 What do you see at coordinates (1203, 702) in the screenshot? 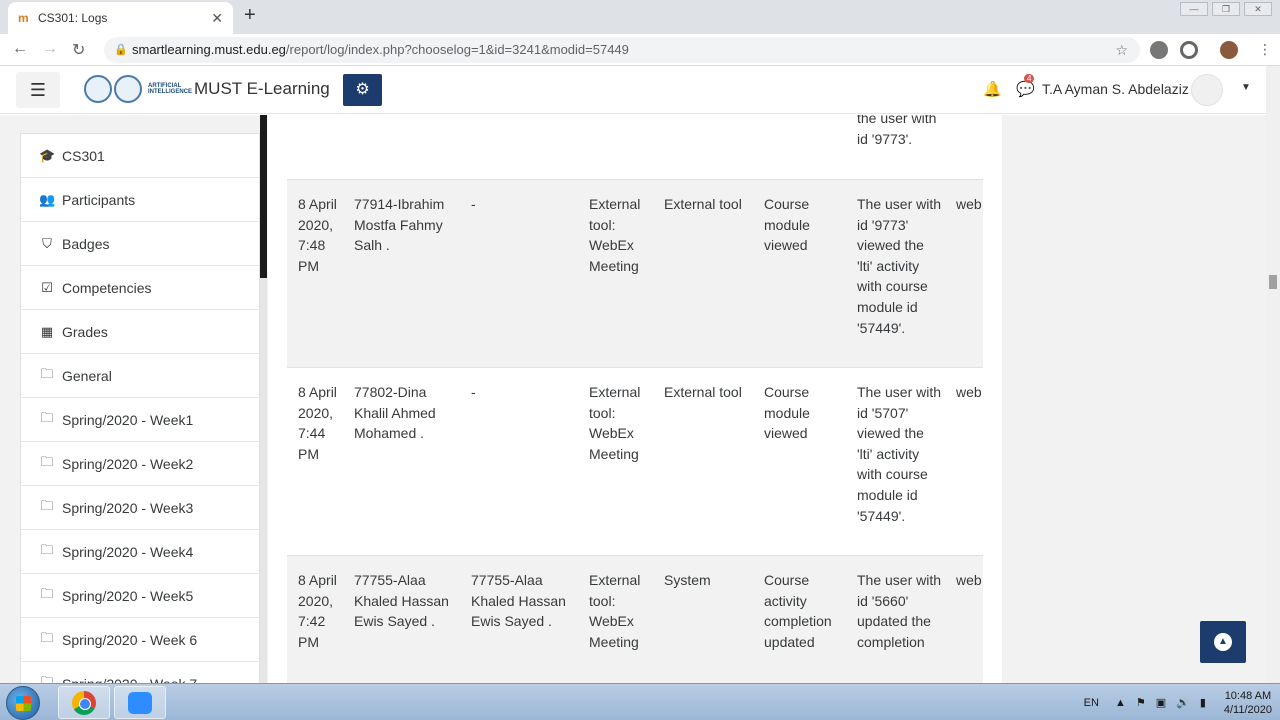
I see `signal-icon: ▮` at bounding box center [1203, 702].